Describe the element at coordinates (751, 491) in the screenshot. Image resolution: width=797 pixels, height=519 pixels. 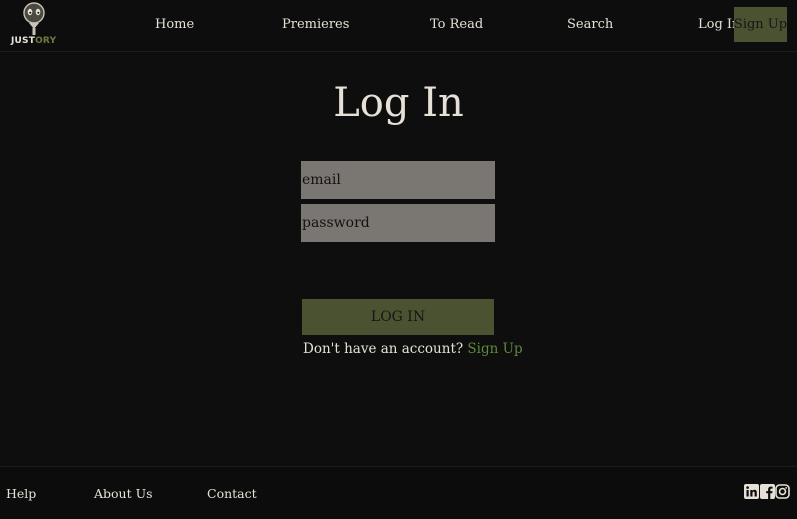
I see `linkedin-icon` at that location.